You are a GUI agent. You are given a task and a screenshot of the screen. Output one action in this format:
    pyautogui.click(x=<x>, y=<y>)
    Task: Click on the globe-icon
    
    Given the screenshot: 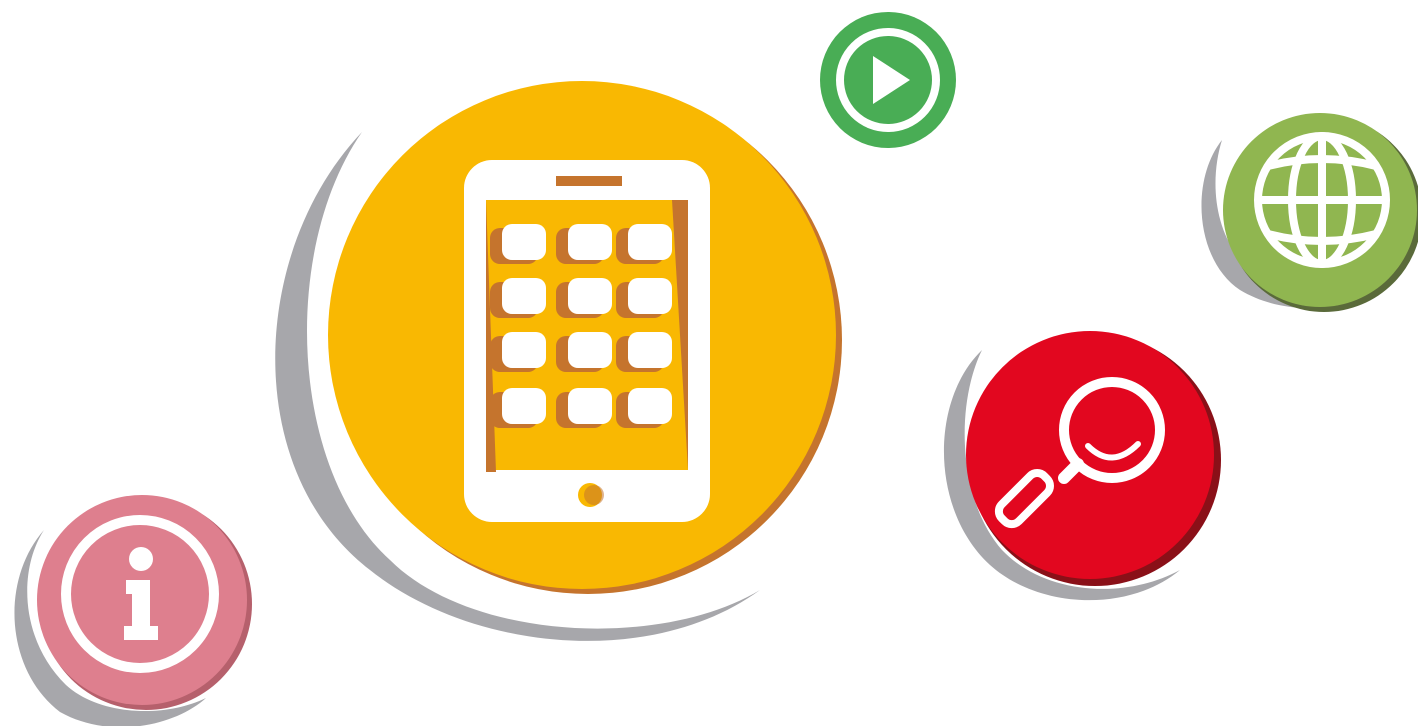 What is the action you would take?
    pyautogui.click(x=1322, y=200)
    